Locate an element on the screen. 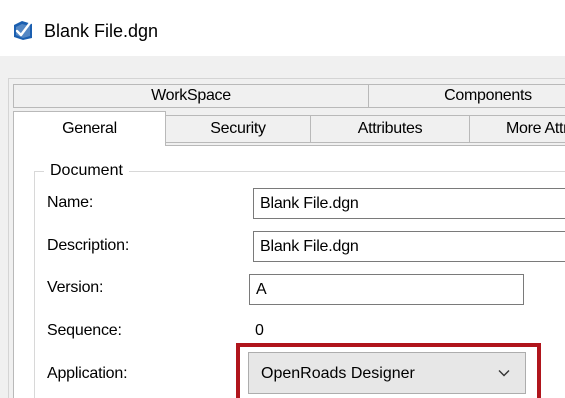 The height and width of the screenshot is (398, 565). tab-more-attributes: More Attributes is located at coordinates (517, 129).